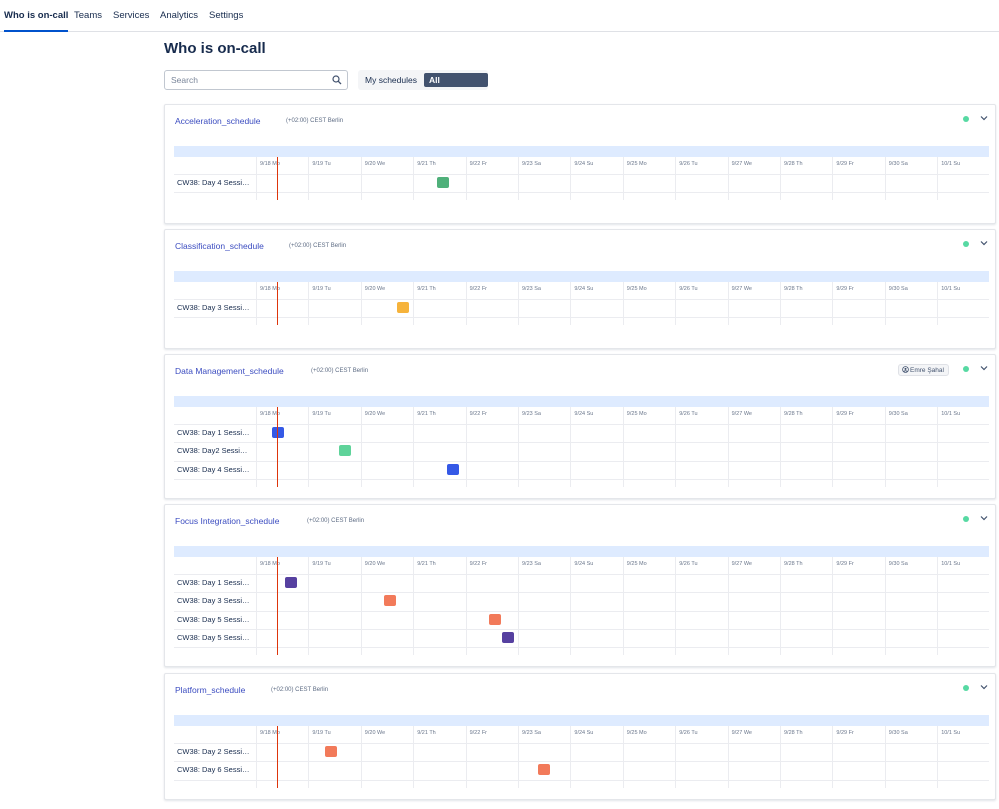 The width and height of the screenshot is (999, 809). I want to click on nav-tab-settings: Settings, so click(226, 16).